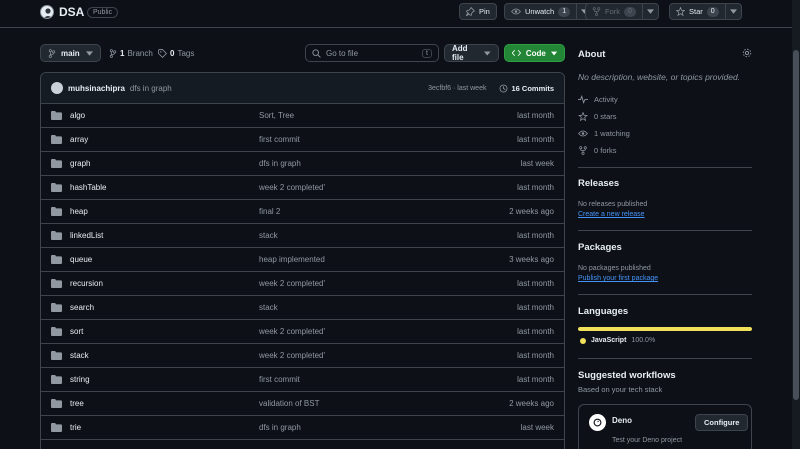 Image resolution: width=800 pixels, height=449 pixels. Describe the element at coordinates (76, 331) in the screenshot. I see `file-name: sort` at that location.